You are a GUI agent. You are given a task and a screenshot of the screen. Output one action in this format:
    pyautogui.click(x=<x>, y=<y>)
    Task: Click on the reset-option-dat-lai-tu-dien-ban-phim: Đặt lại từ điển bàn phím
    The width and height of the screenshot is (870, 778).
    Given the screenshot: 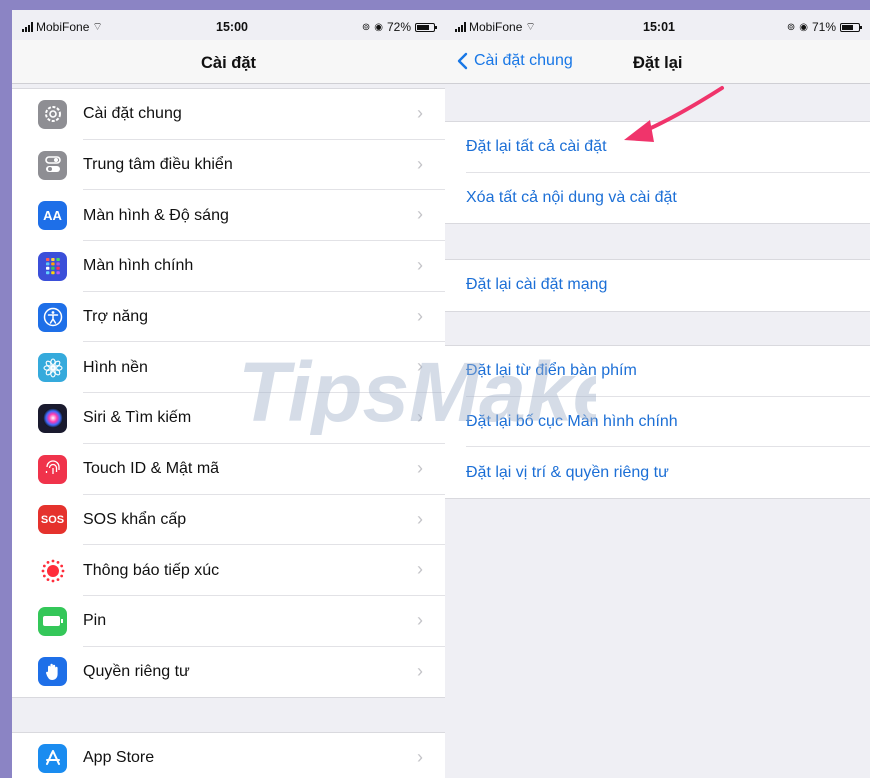 What is the action you would take?
    pyautogui.click(x=657, y=371)
    